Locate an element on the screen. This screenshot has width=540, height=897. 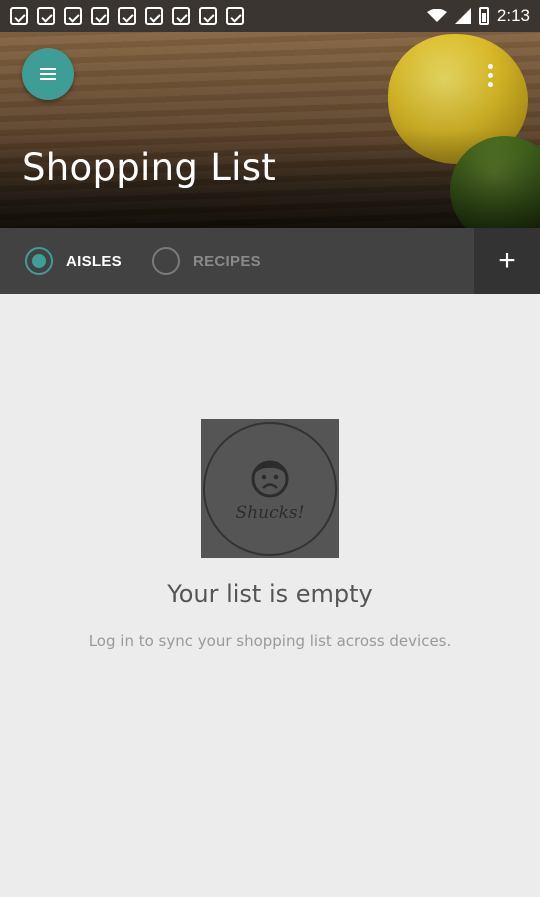
recipes-option: RECIPES is located at coordinates (191, 261).